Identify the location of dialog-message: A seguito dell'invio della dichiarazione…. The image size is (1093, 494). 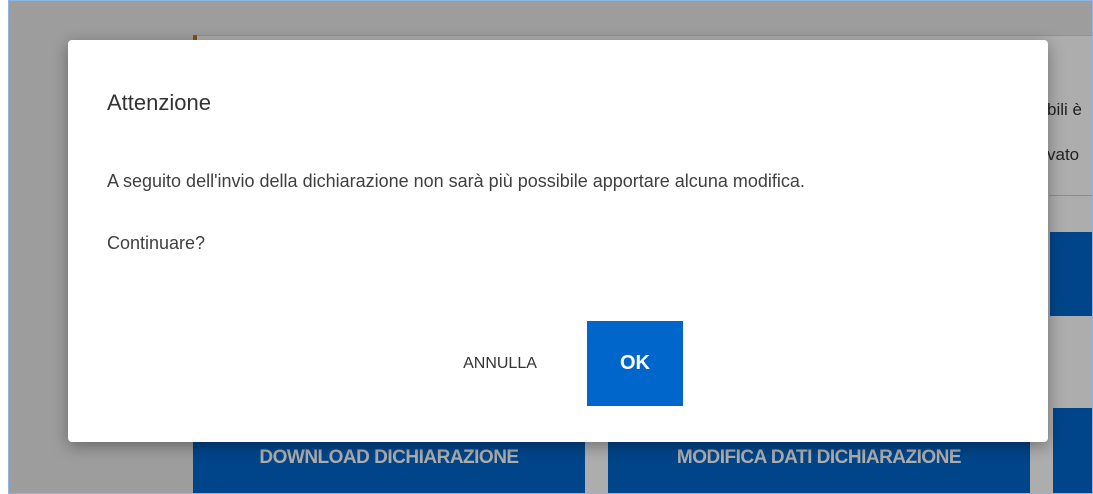
(456, 181).